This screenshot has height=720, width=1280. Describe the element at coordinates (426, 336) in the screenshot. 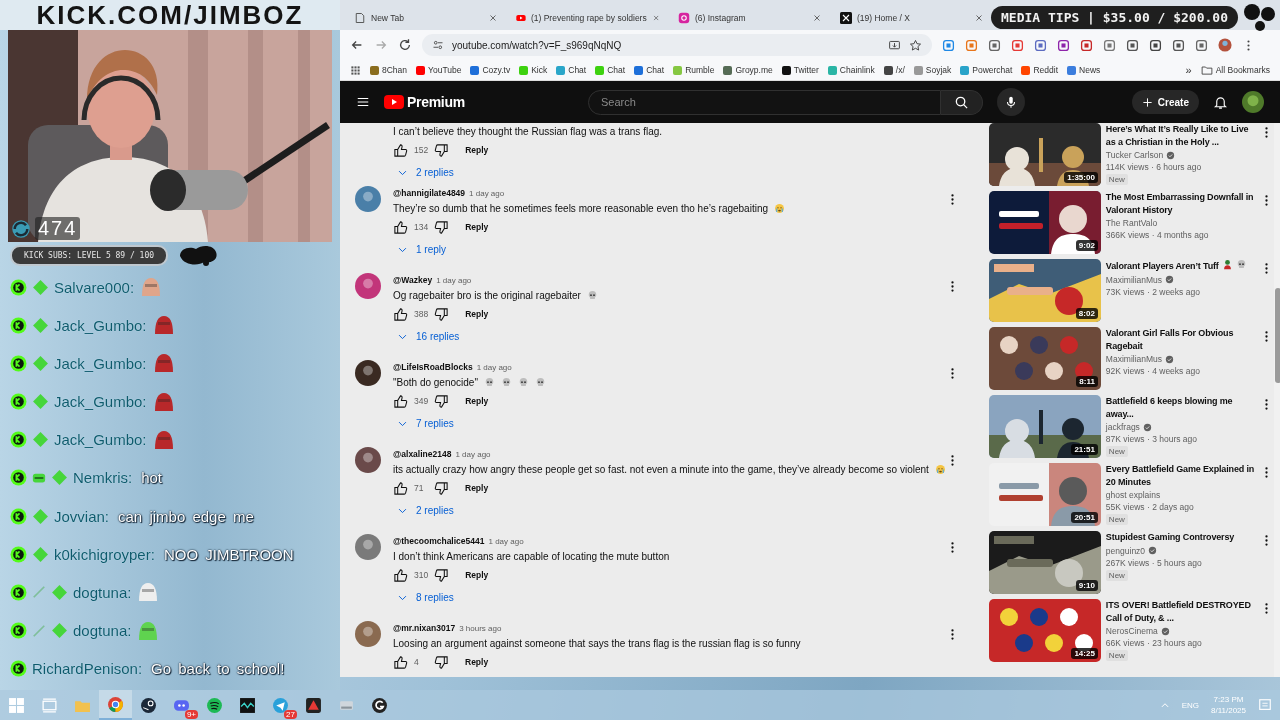

I see `replies-toggle: 16 replies` at that location.